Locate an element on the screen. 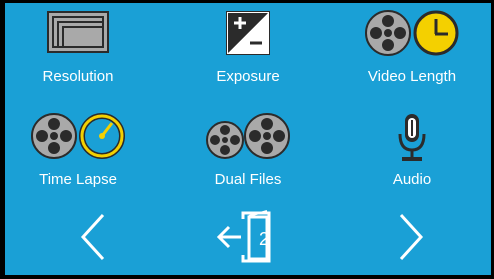 Image resolution: width=494 pixels, height=279 pixels. menu-item-audio: Audio is located at coordinates (412, 151).